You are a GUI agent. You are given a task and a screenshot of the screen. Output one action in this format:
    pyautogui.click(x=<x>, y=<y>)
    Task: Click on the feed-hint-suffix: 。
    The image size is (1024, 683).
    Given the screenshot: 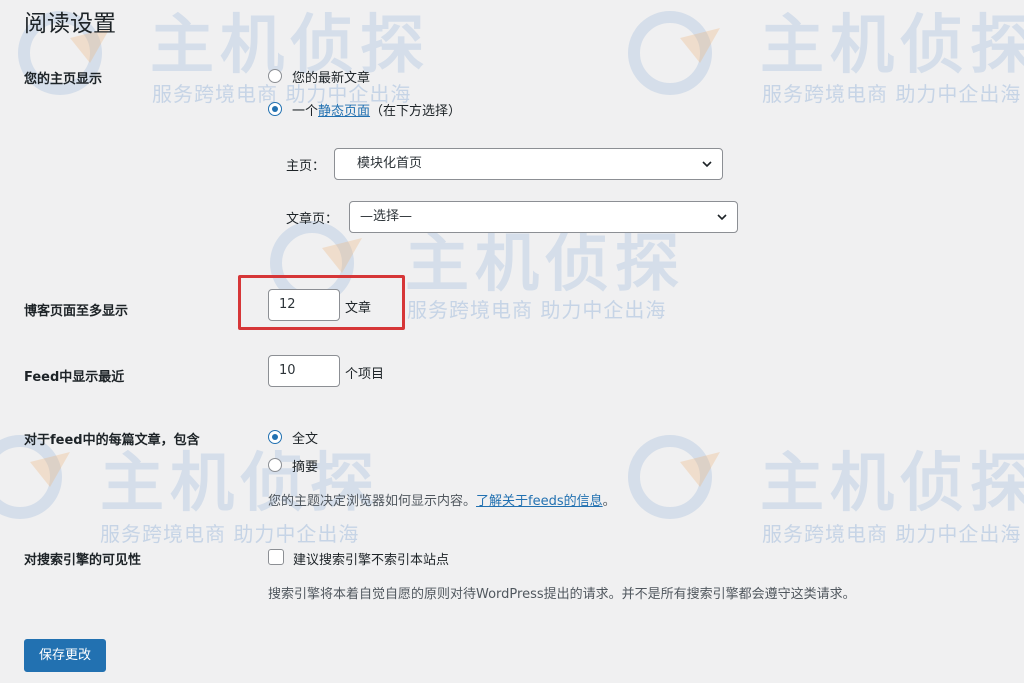 What is the action you would take?
    pyautogui.click(x=609, y=501)
    